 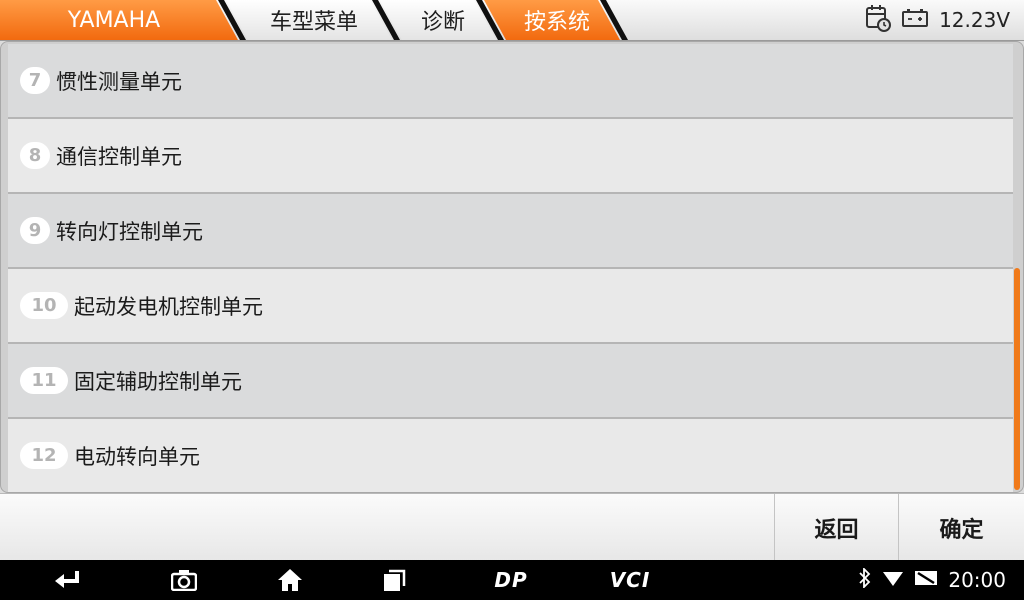 I want to click on back-button: 返回, so click(x=836, y=527).